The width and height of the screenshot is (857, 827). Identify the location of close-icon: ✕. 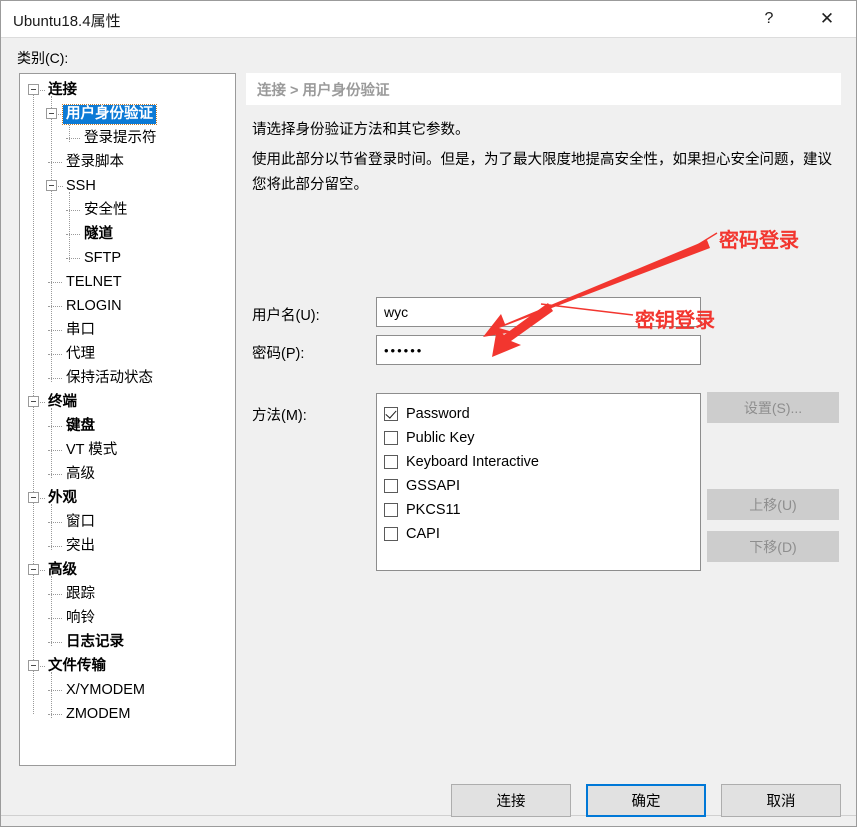
(827, 19).